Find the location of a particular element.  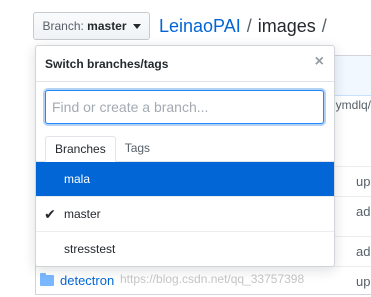

branch-filter-input is located at coordinates (184, 107).